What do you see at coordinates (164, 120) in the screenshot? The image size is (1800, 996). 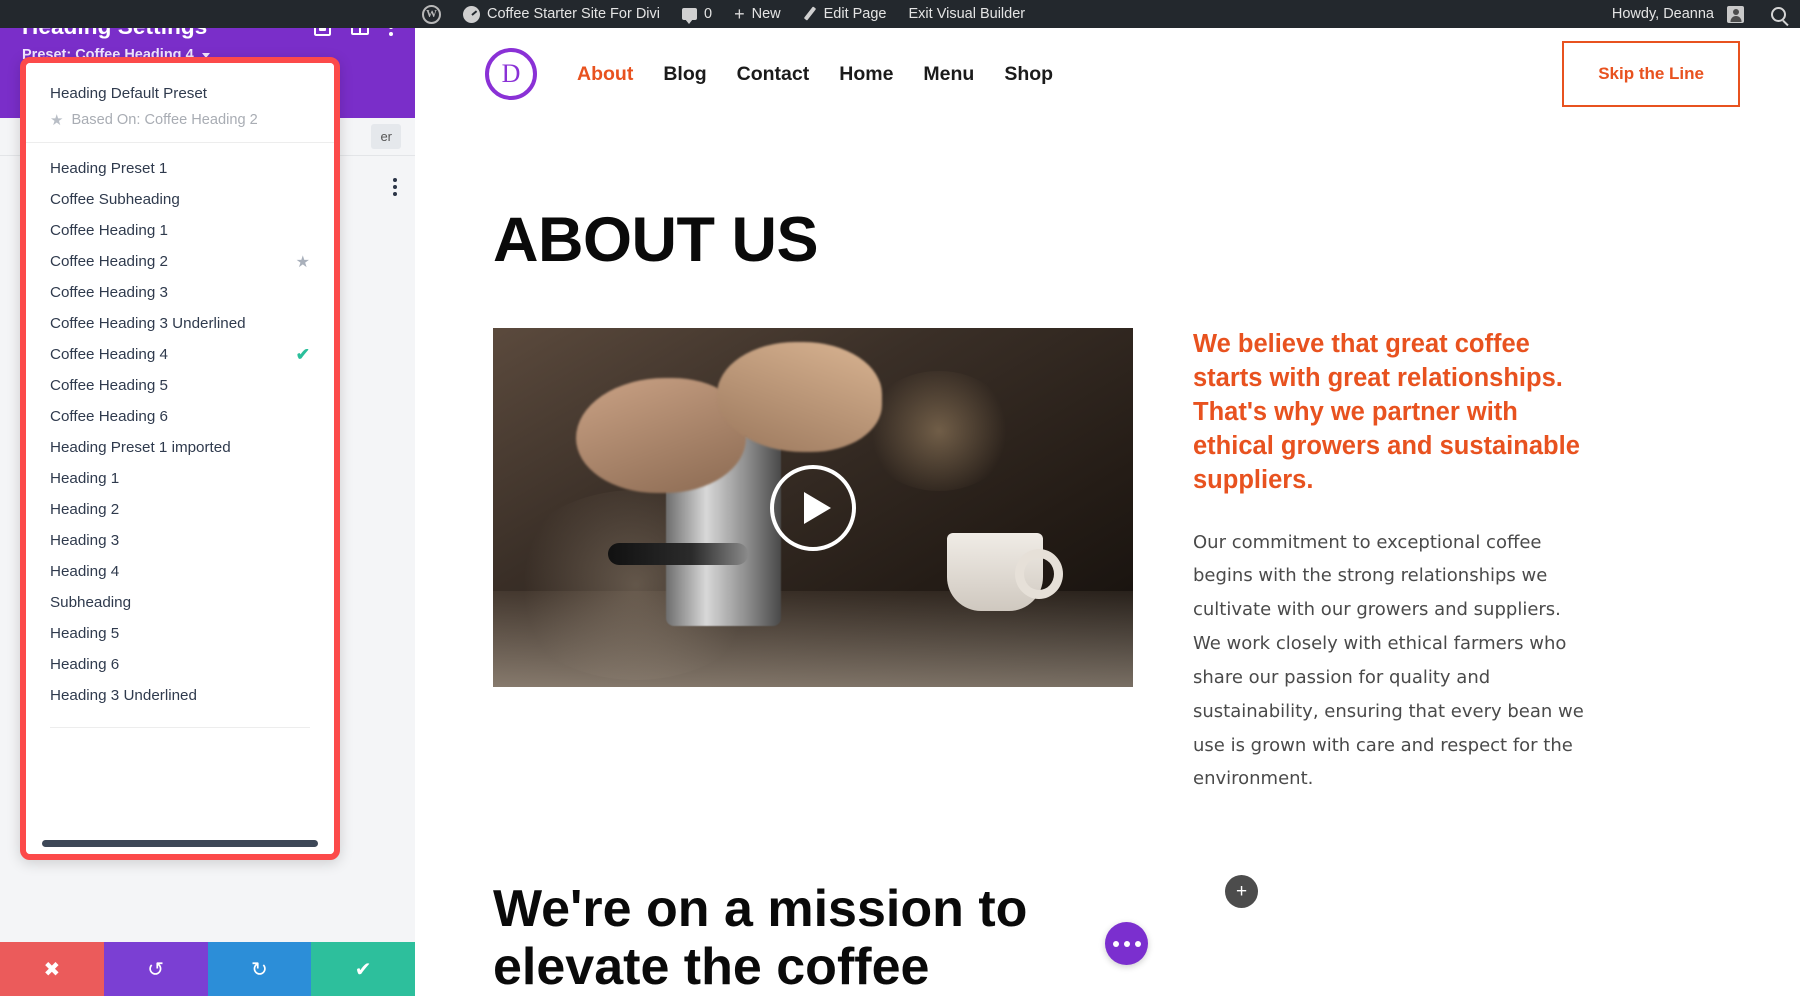 I see `based-on-label: Based On: Coffee Heading 2` at bounding box center [164, 120].